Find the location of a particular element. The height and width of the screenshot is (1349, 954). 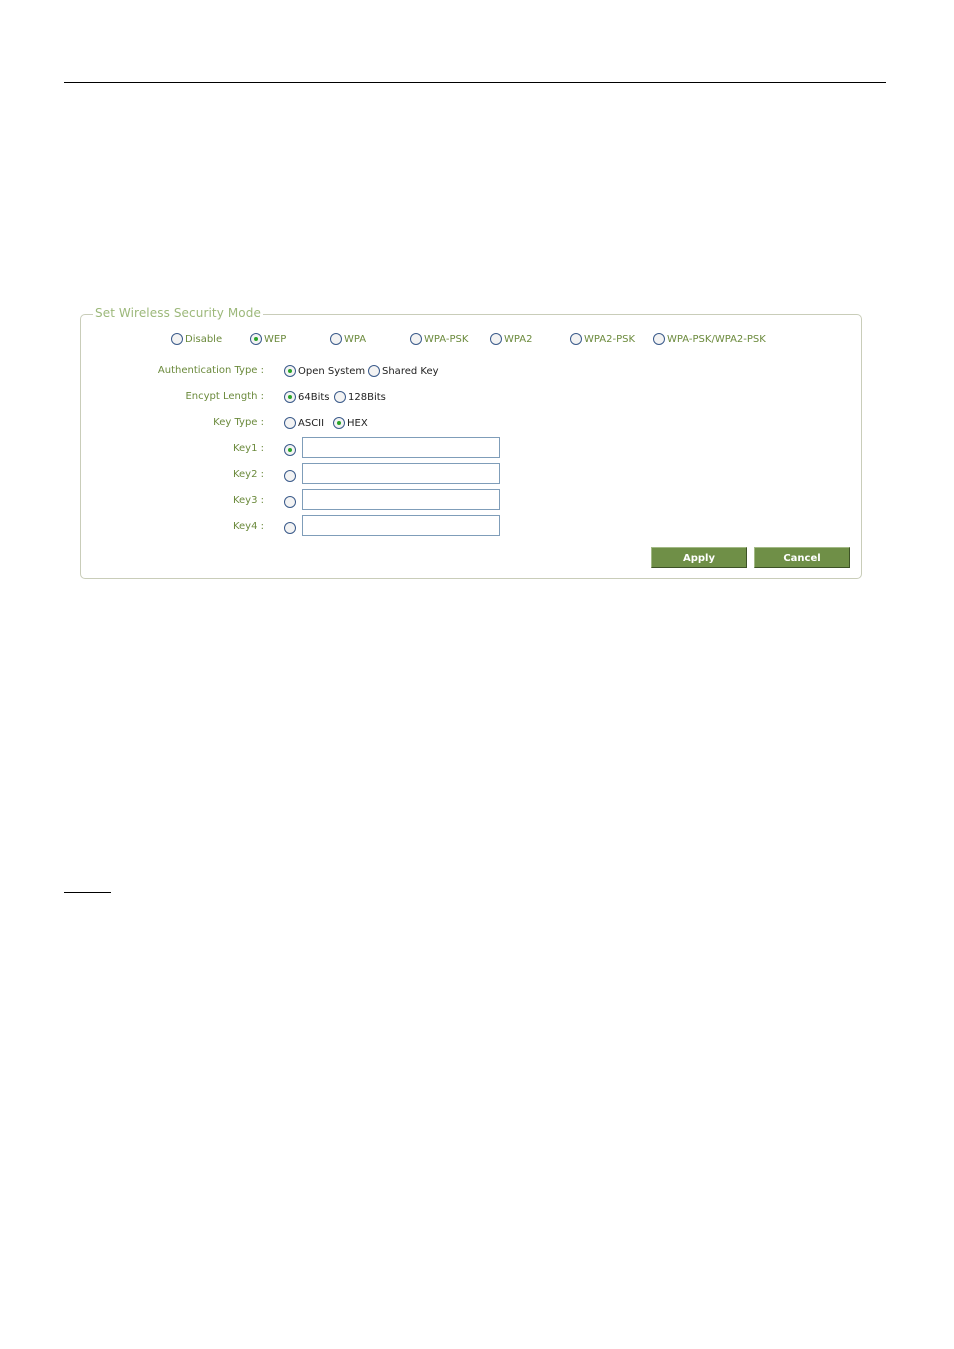

key-type-label: Key Type : is located at coordinates (238, 422).